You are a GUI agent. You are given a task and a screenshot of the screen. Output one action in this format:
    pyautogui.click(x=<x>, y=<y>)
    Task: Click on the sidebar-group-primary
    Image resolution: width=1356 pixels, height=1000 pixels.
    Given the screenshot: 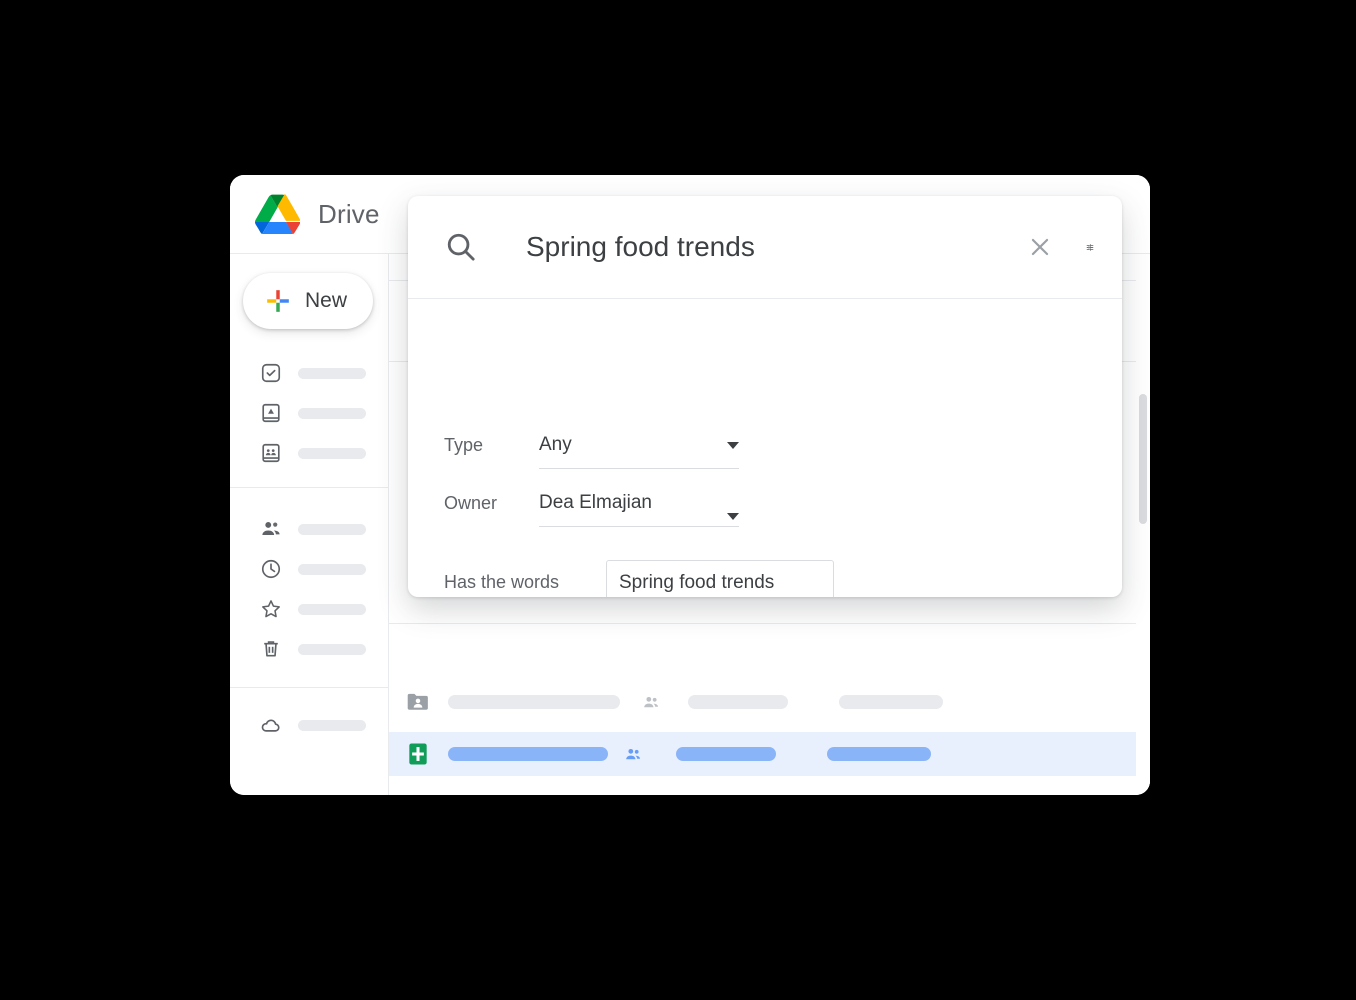 What is the action you would take?
    pyautogui.click(x=309, y=413)
    